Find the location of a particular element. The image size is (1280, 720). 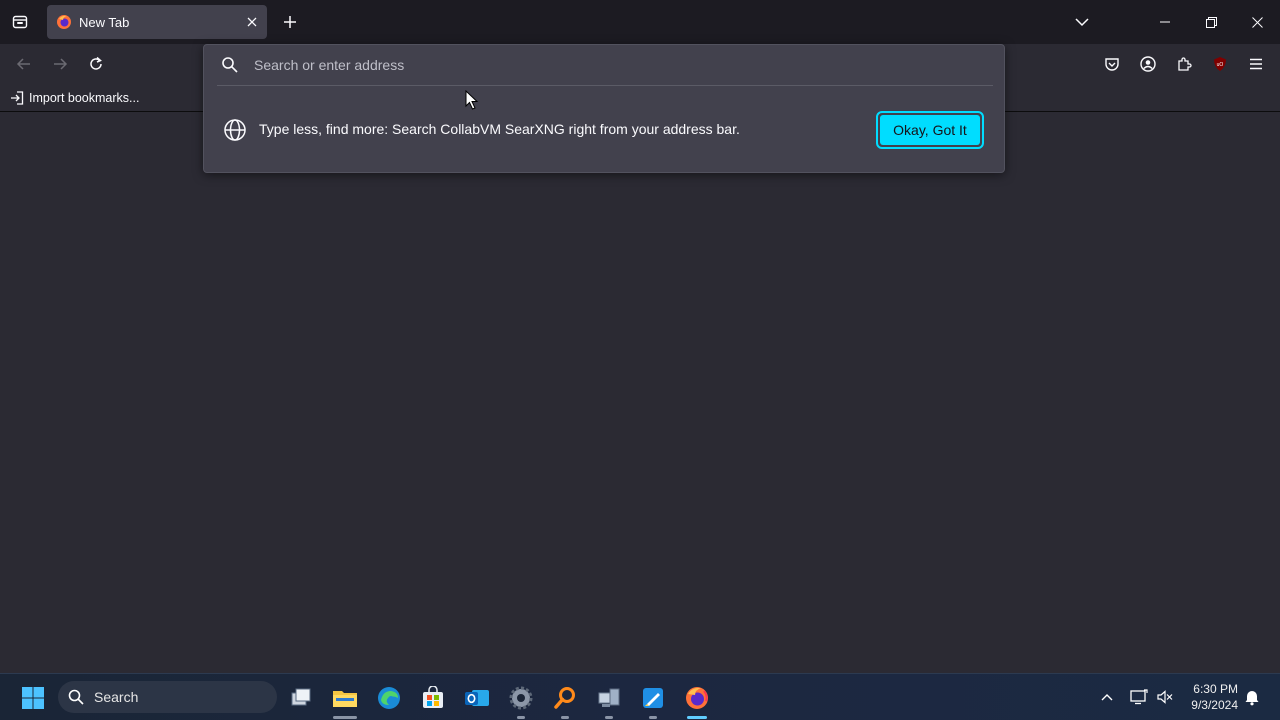

settings-gear-icon is located at coordinates (521, 698).